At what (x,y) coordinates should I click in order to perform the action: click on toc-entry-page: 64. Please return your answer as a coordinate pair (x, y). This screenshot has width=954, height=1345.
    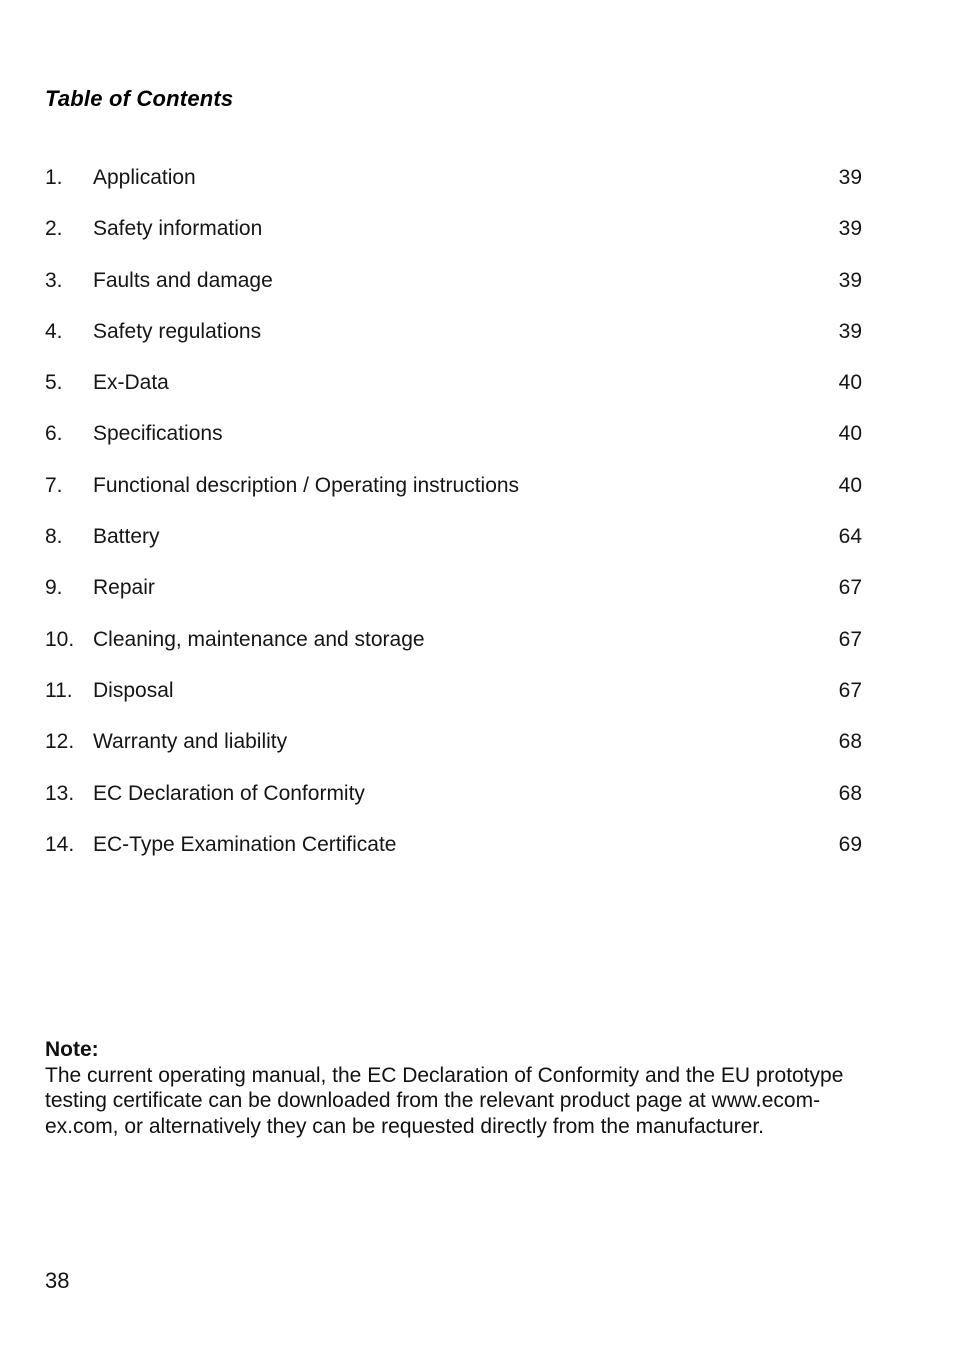
    Looking at the image, I should click on (850, 537).